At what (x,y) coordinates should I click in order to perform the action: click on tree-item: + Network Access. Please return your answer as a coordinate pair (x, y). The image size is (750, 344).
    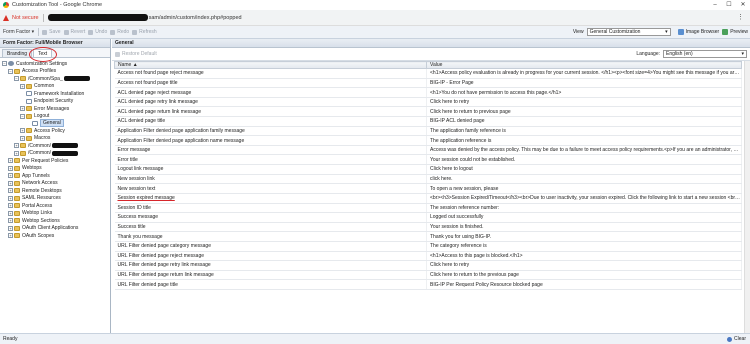
    Looking at the image, I should click on (55, 183).